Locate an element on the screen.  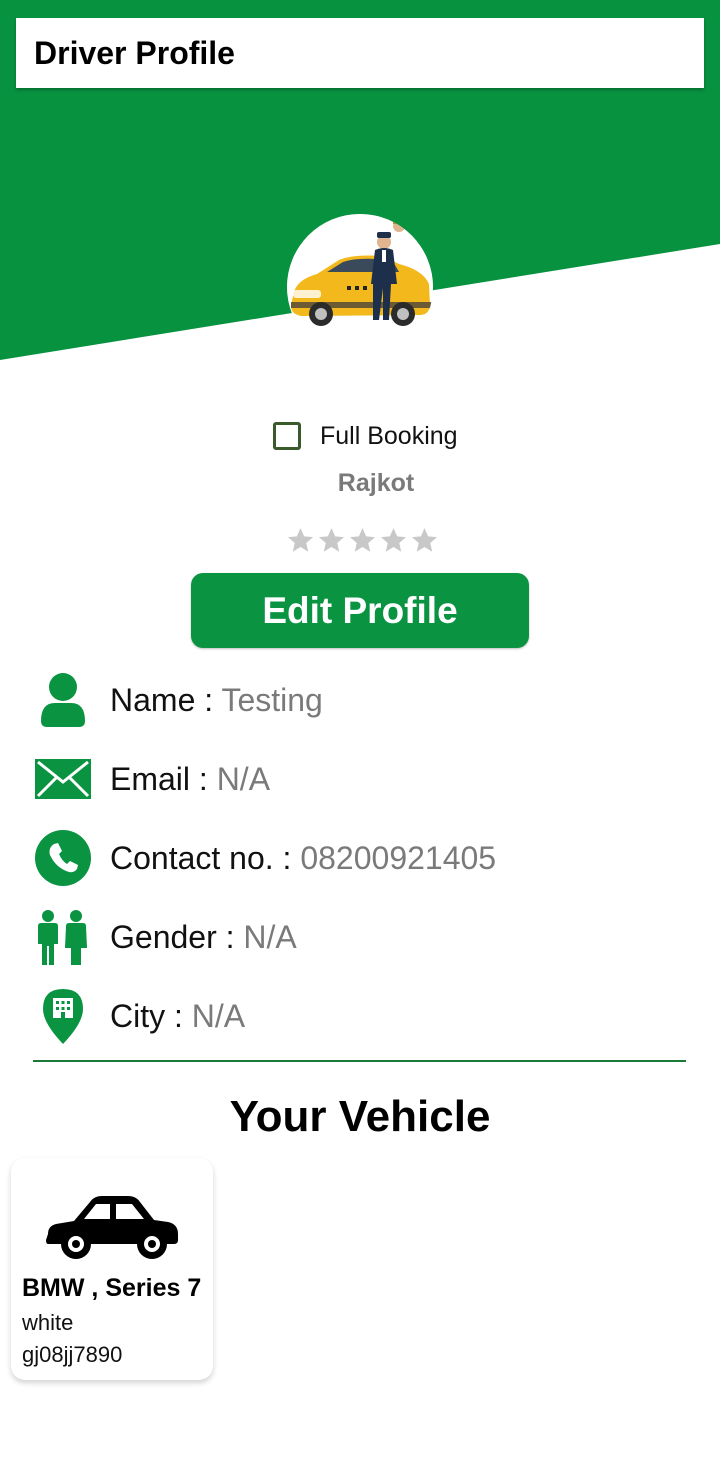
city-label: City : is located at coordinates (151, 1015).